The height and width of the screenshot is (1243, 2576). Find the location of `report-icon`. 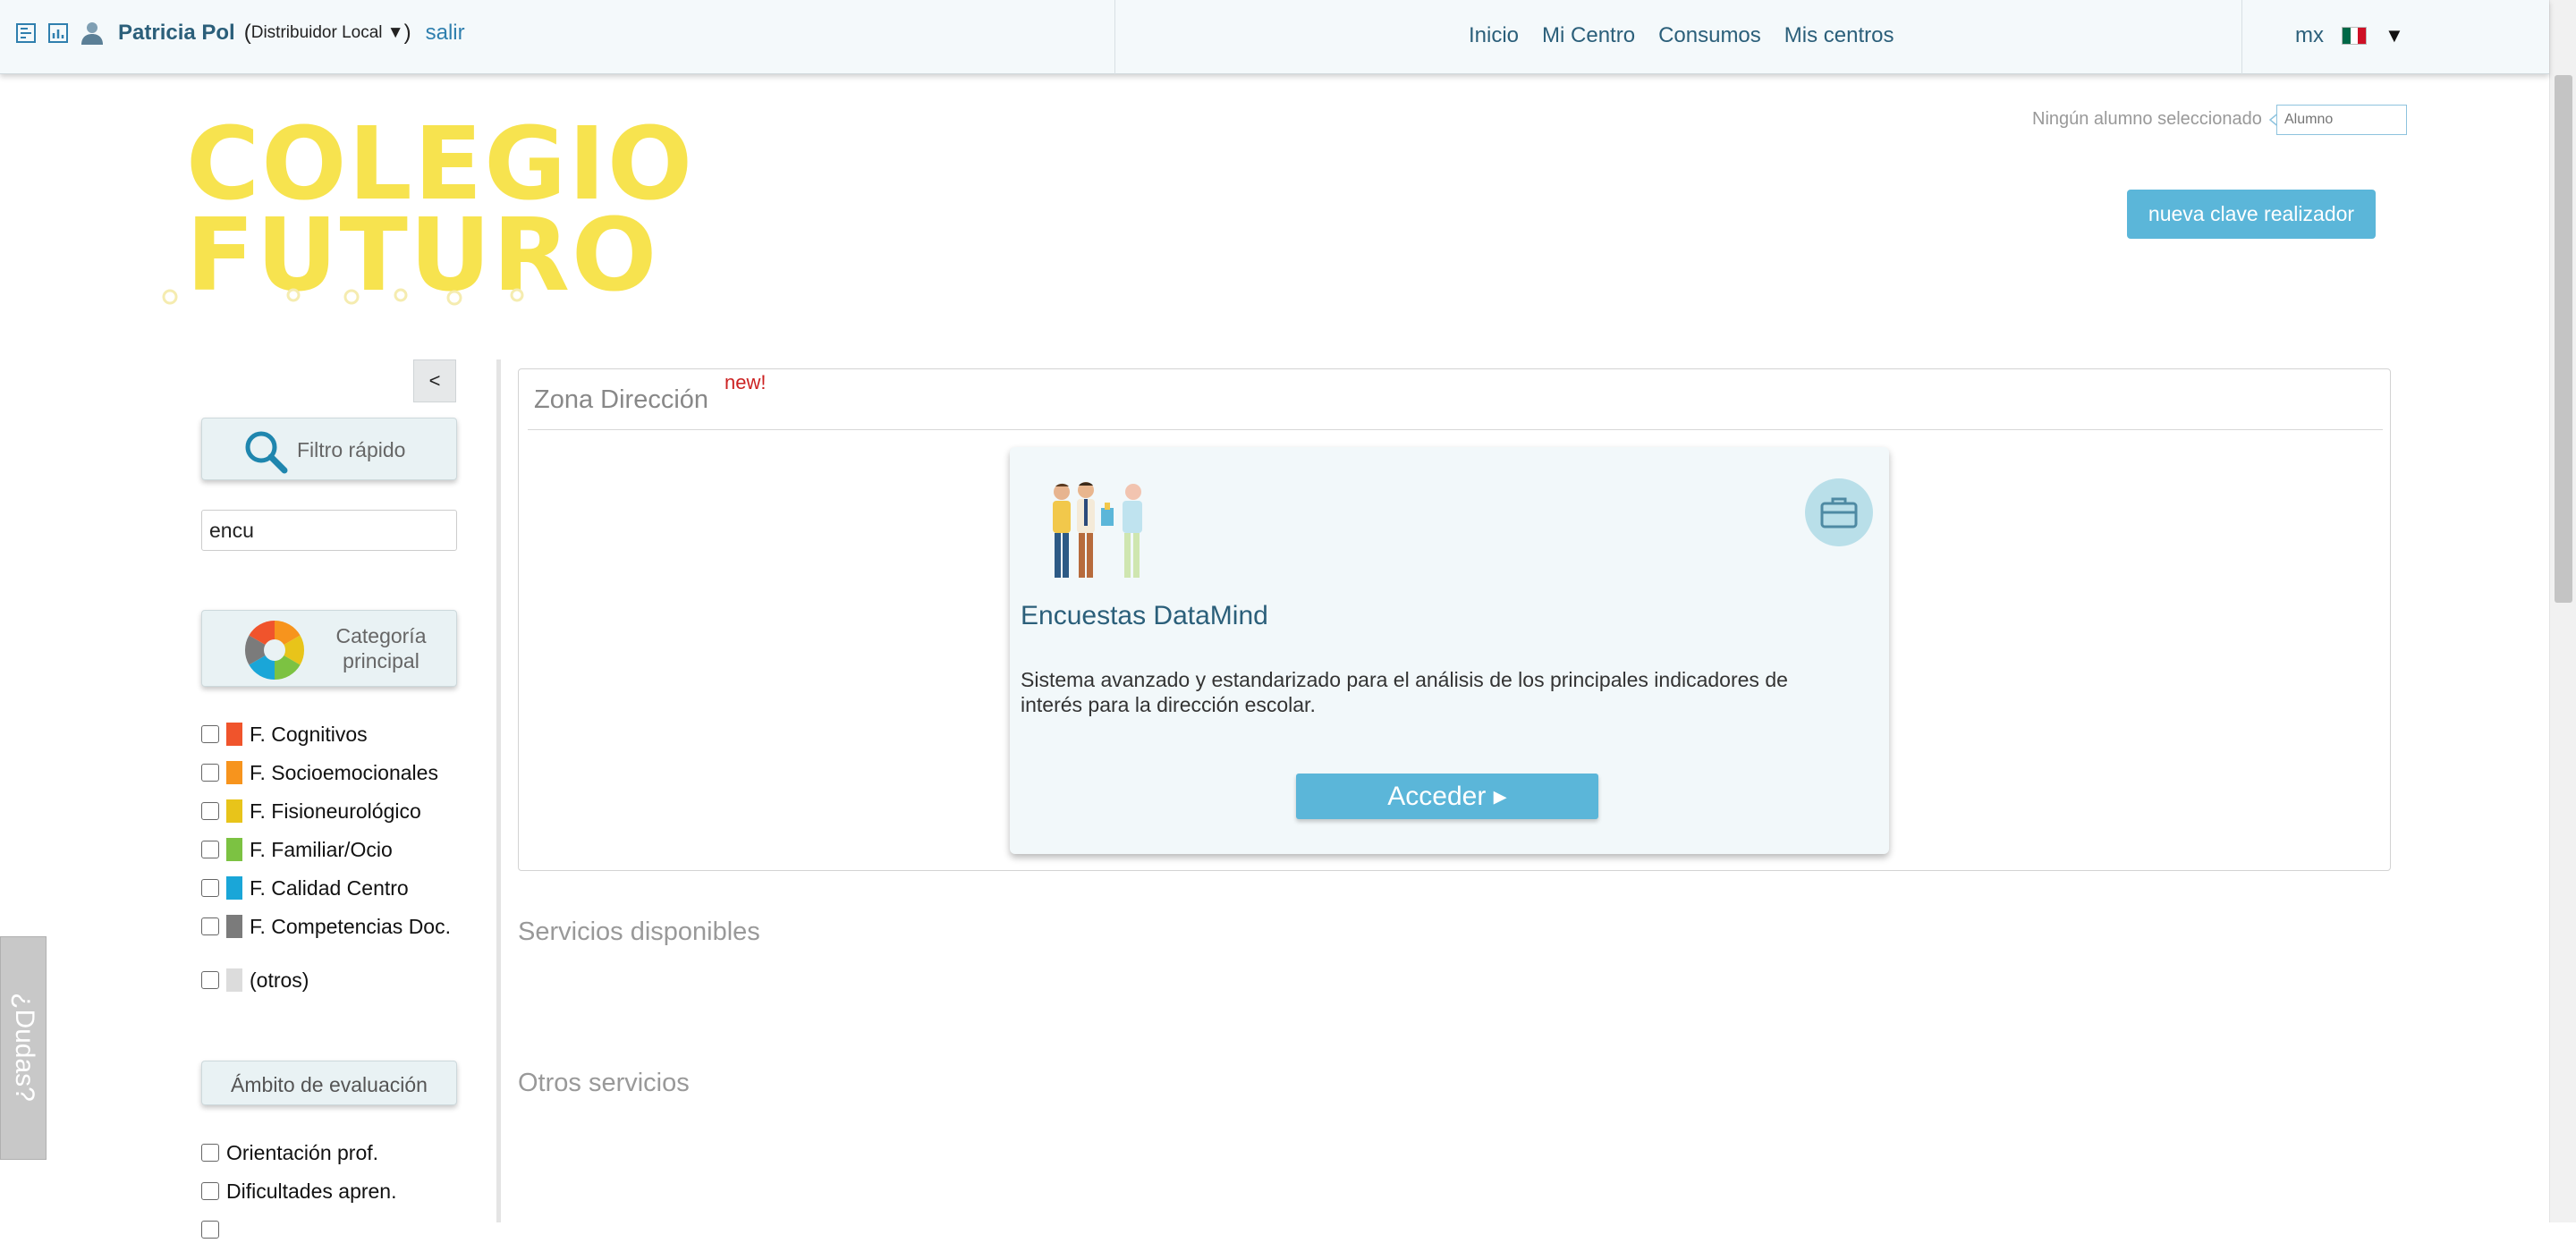

report-icon is located at coordinates (26, 33).